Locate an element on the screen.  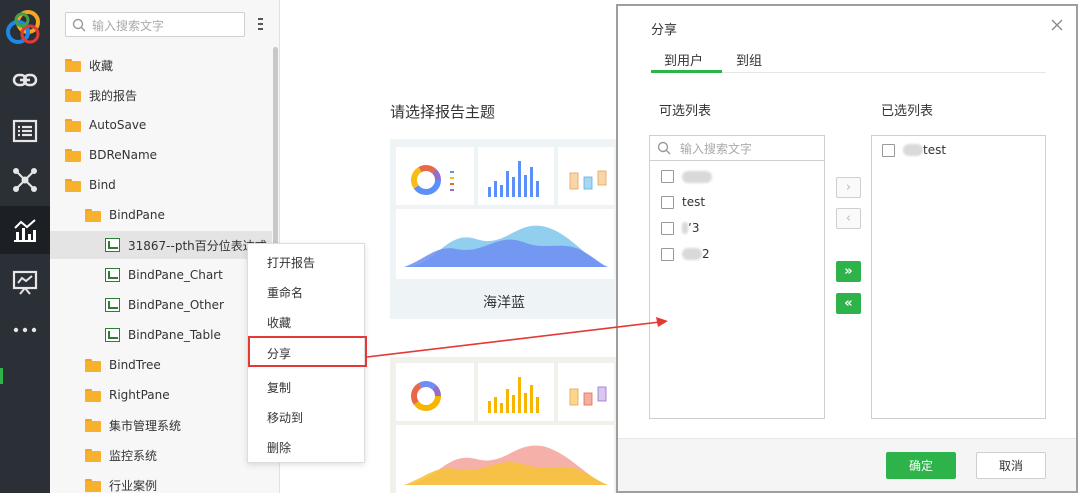
nav-rail is located at coordinates (25, 246).